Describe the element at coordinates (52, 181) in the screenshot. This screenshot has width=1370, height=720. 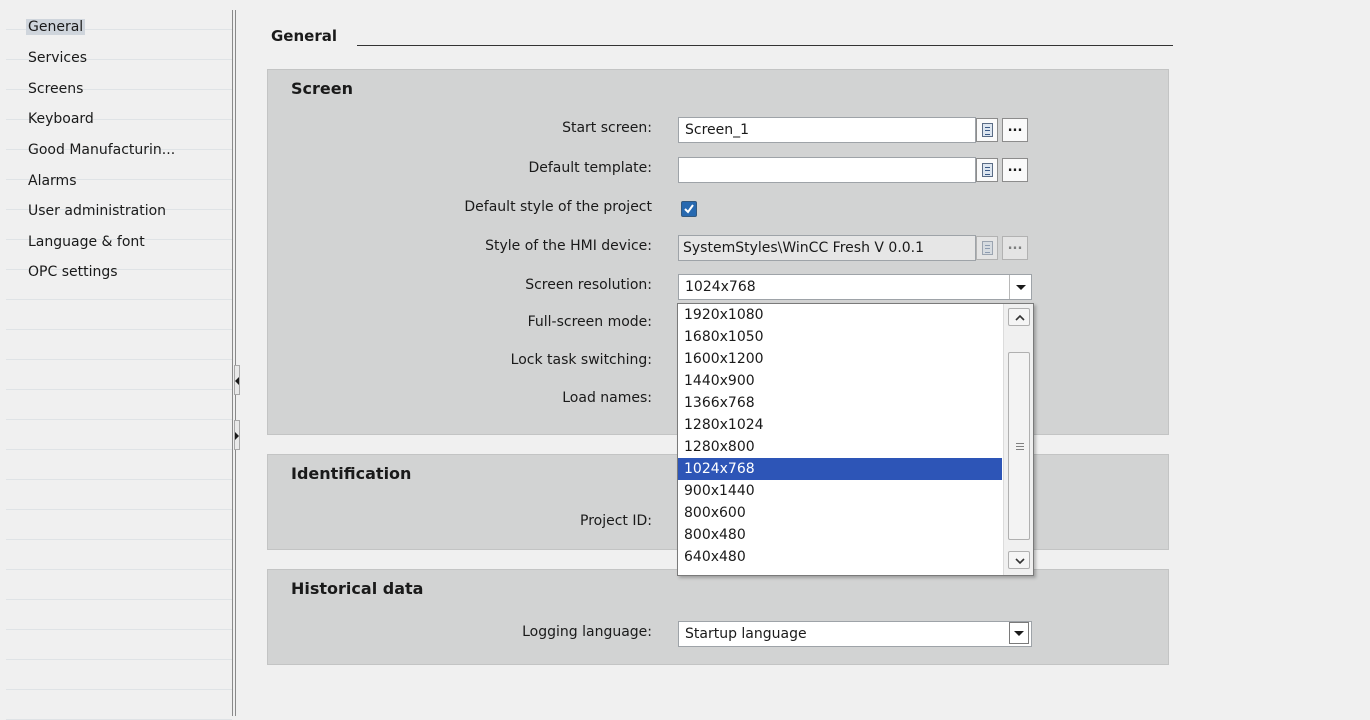
I see `nav-item-label: Alarms` at that location.